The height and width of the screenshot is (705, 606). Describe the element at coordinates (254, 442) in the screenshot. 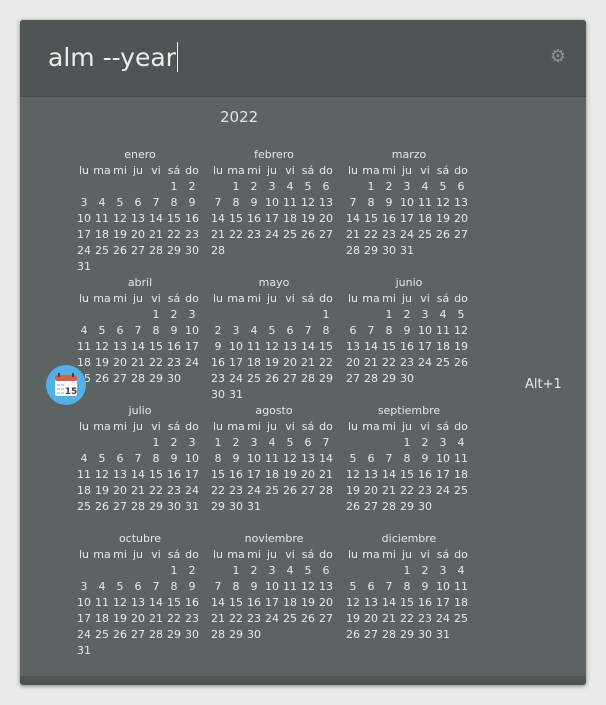

I see `day-cell: 3` at that location.